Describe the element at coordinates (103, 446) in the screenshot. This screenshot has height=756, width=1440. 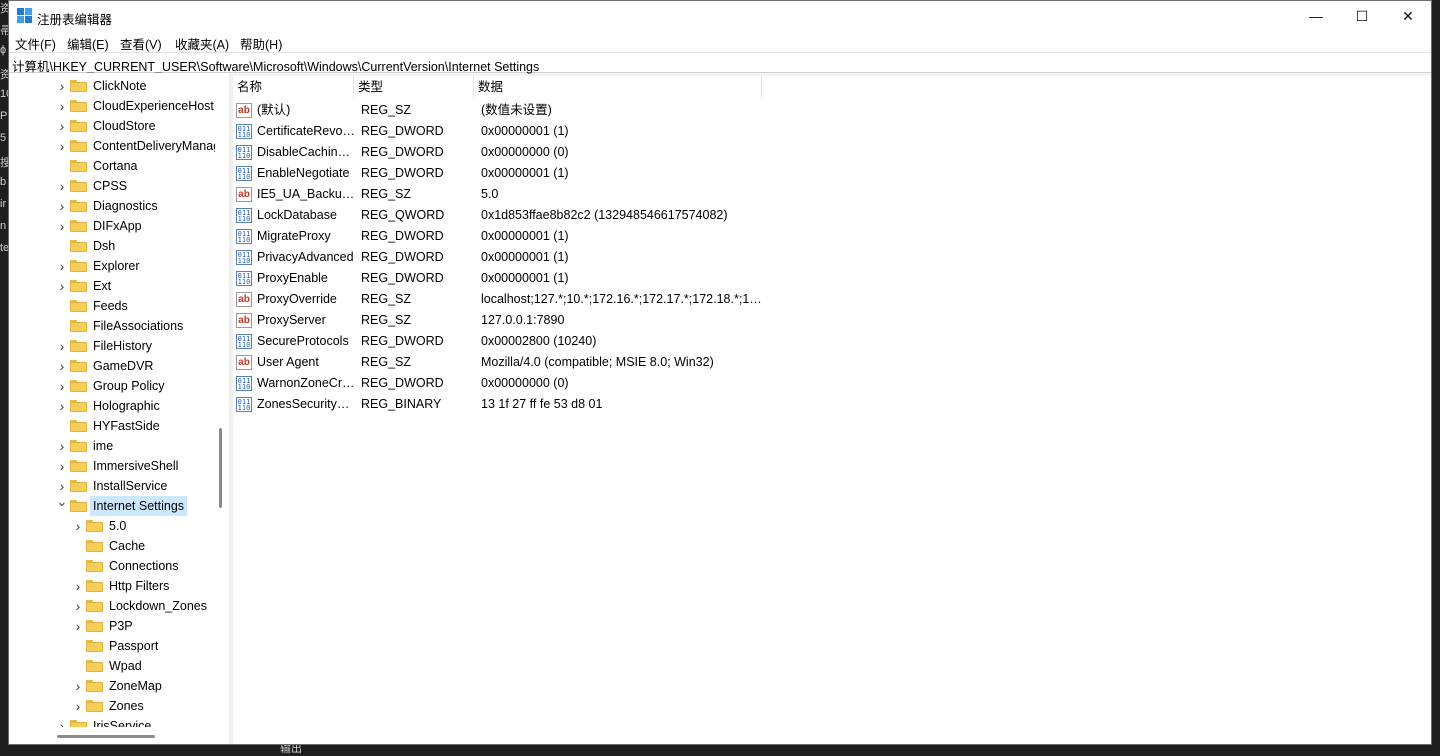
I see `tree-node-label: ime` at that location.